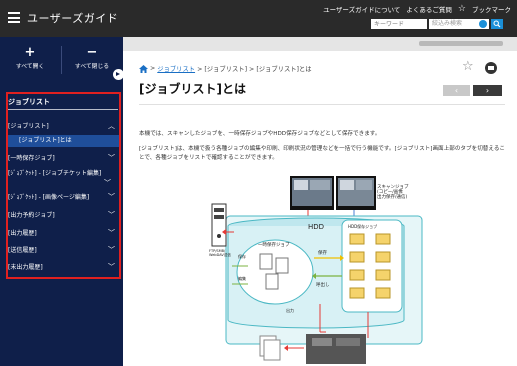 The width and height of the screenshot is (517, 366). I want to click on chevron-up-icon: ︿, so click(111, 126).